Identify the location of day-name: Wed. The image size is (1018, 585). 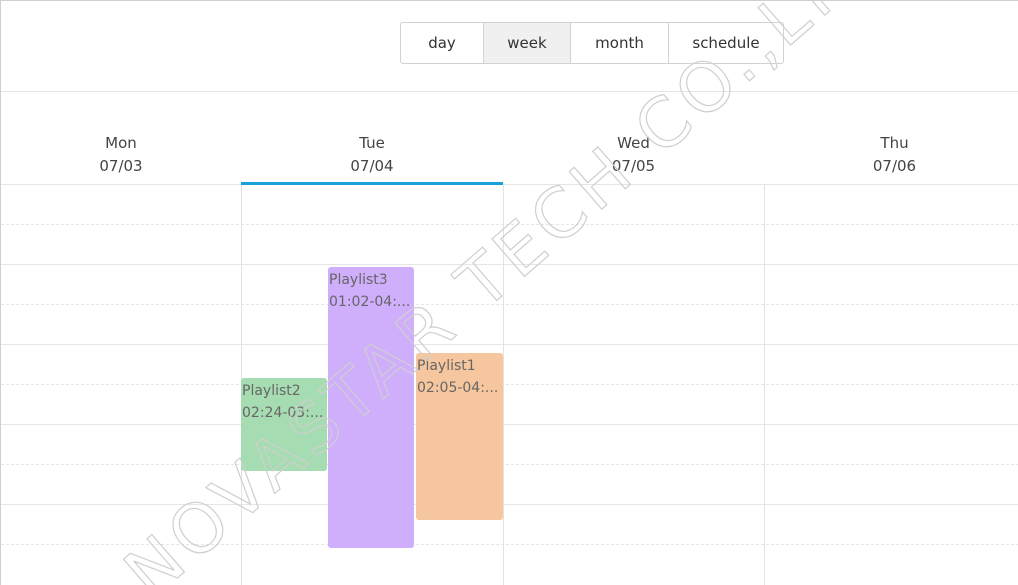
(633, 143).